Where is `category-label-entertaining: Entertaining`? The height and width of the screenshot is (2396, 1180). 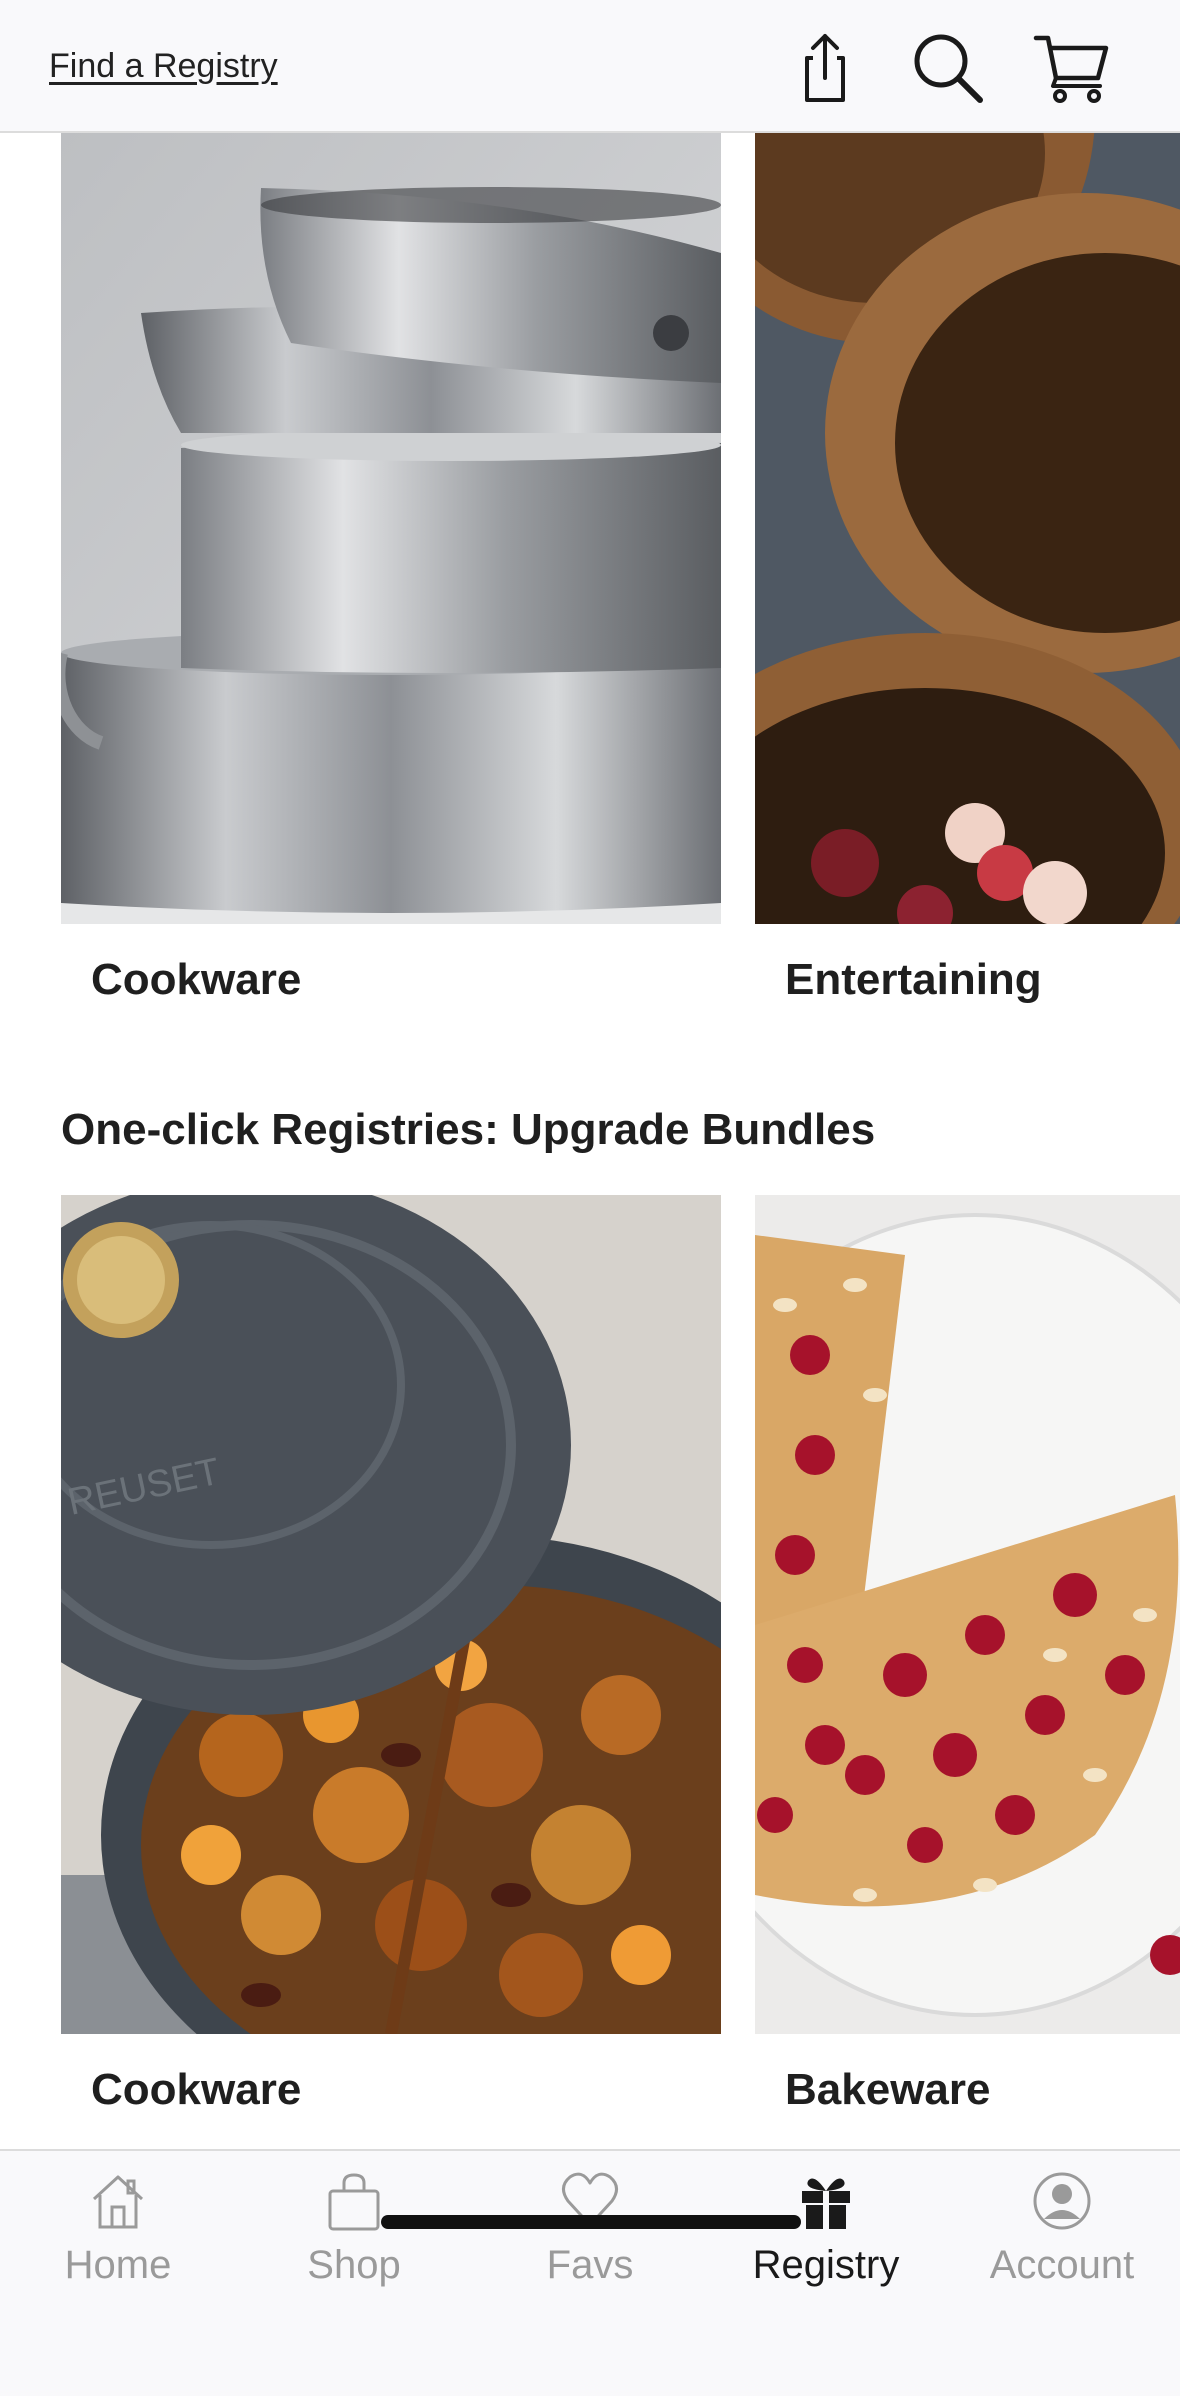
category-label-entertaining: Entertaining is located at coordinates (913, 979).